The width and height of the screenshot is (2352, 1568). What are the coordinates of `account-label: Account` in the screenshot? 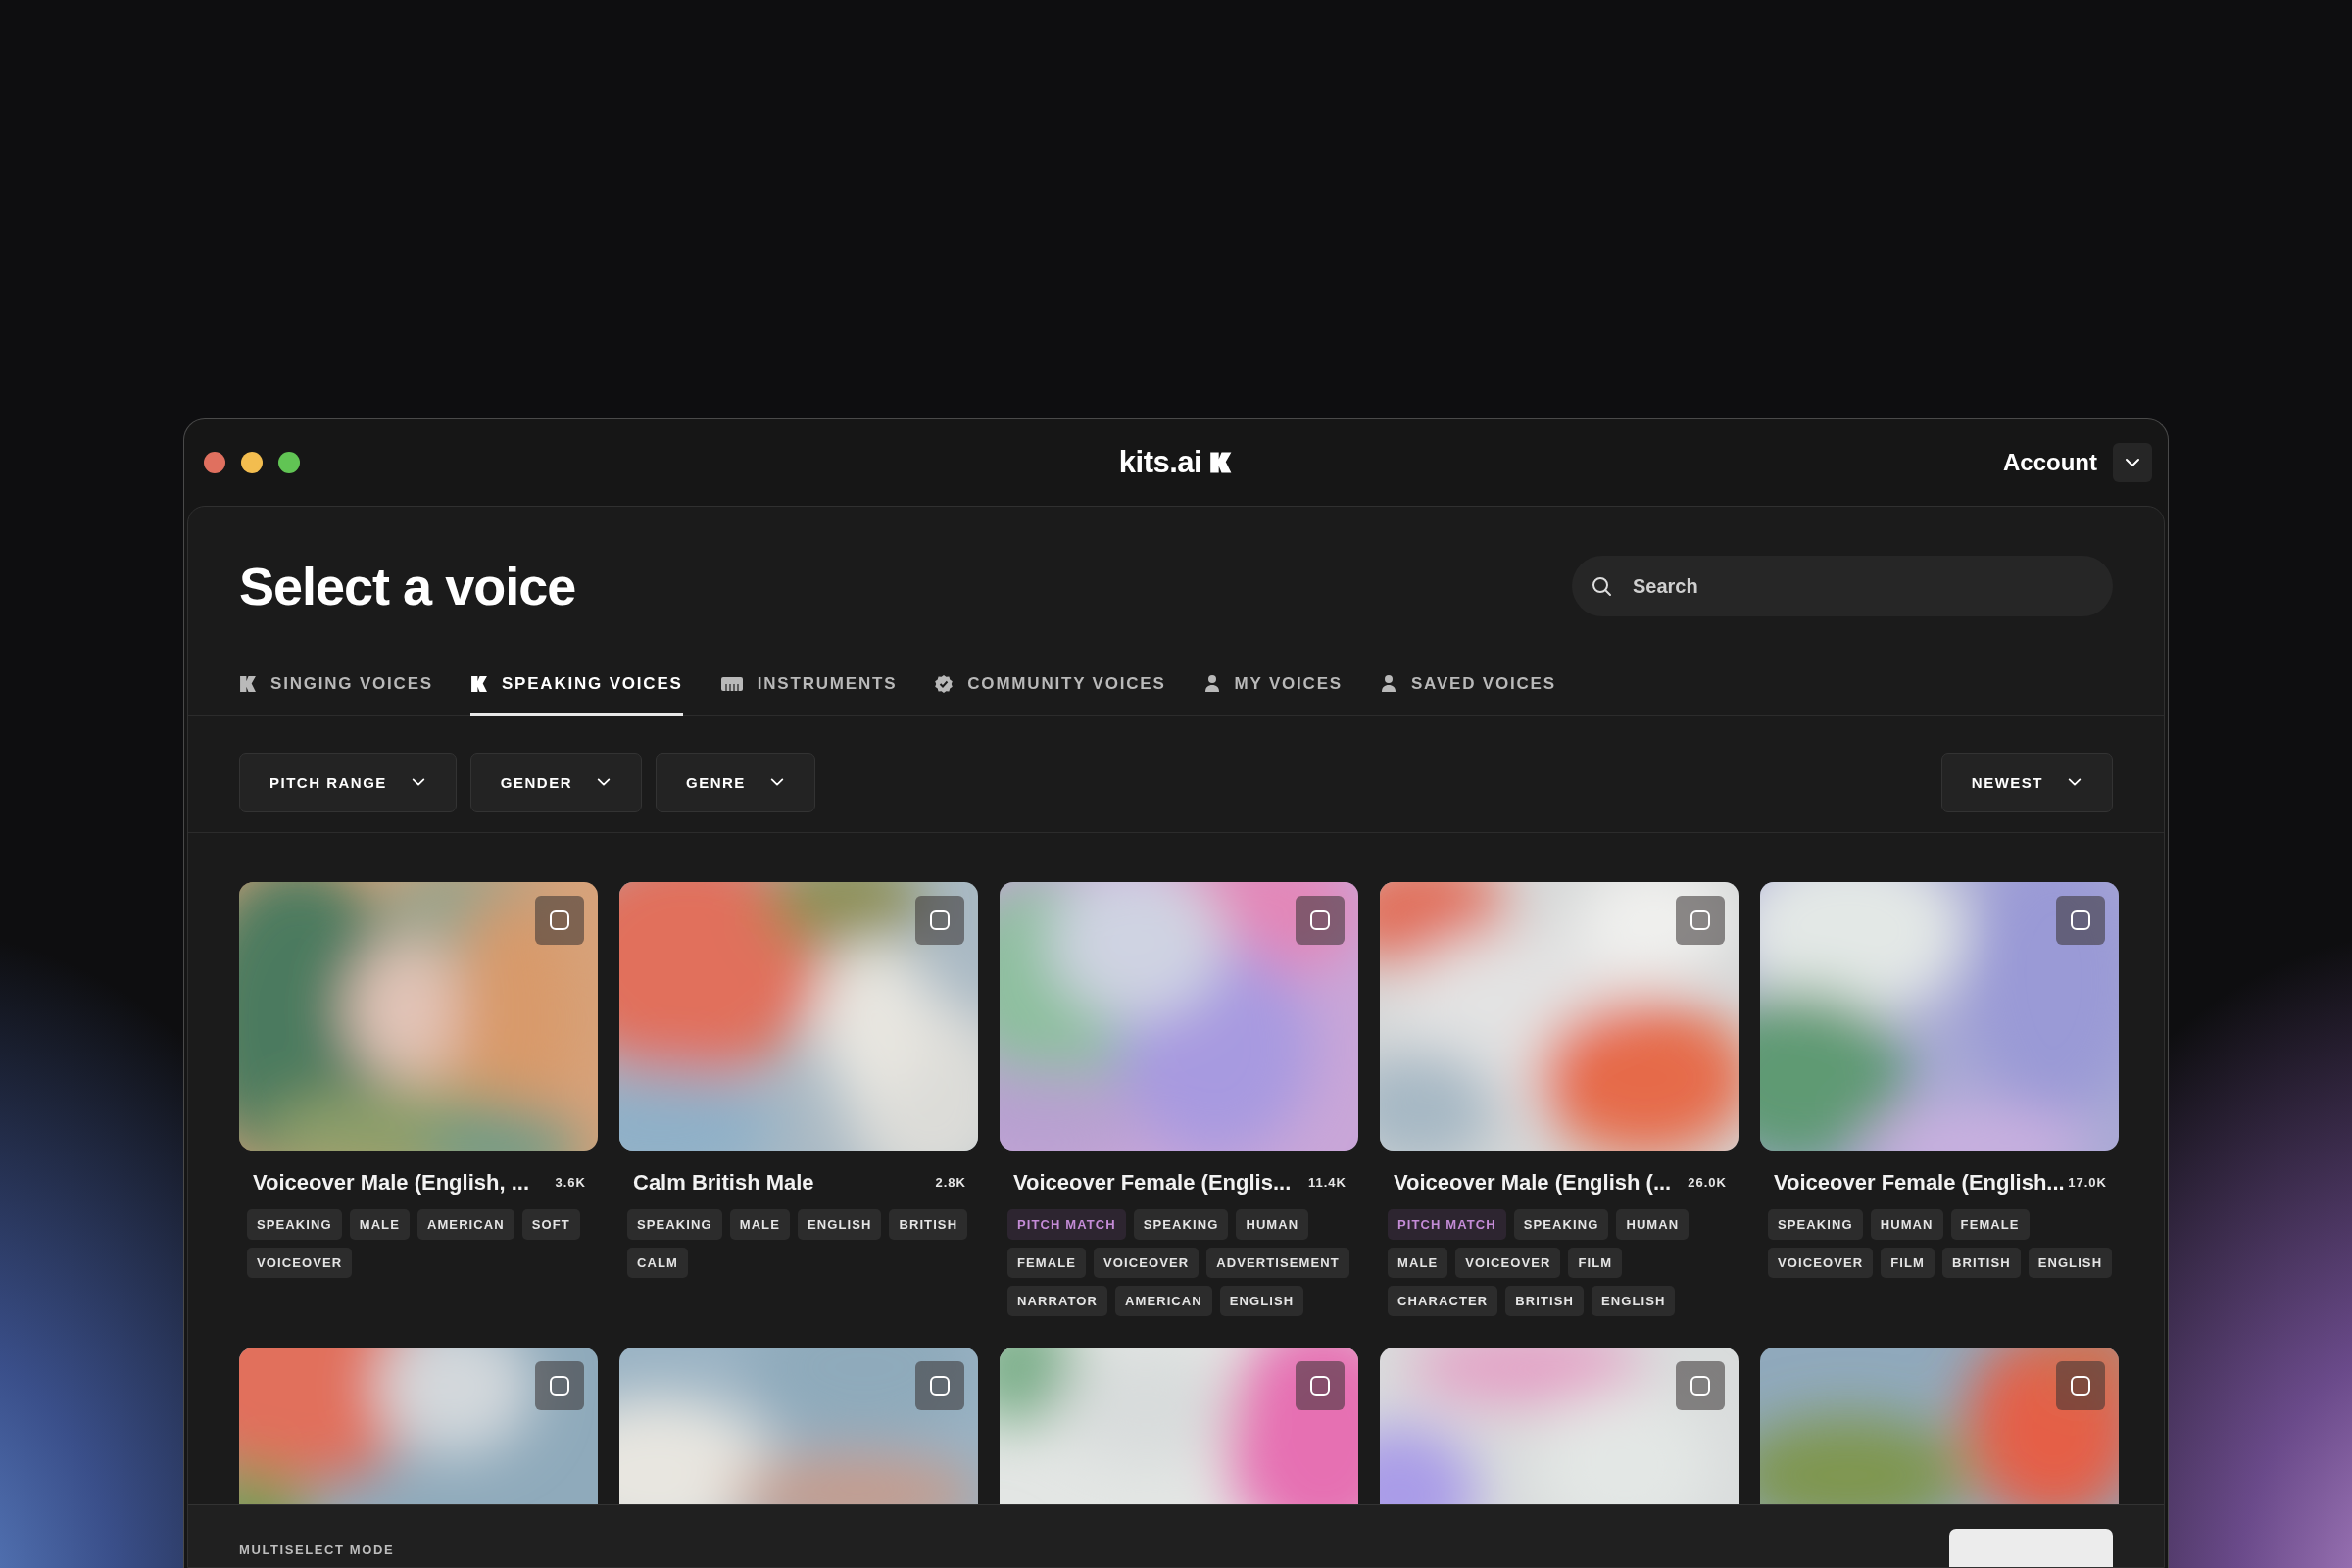 It's located at (2050, 462).